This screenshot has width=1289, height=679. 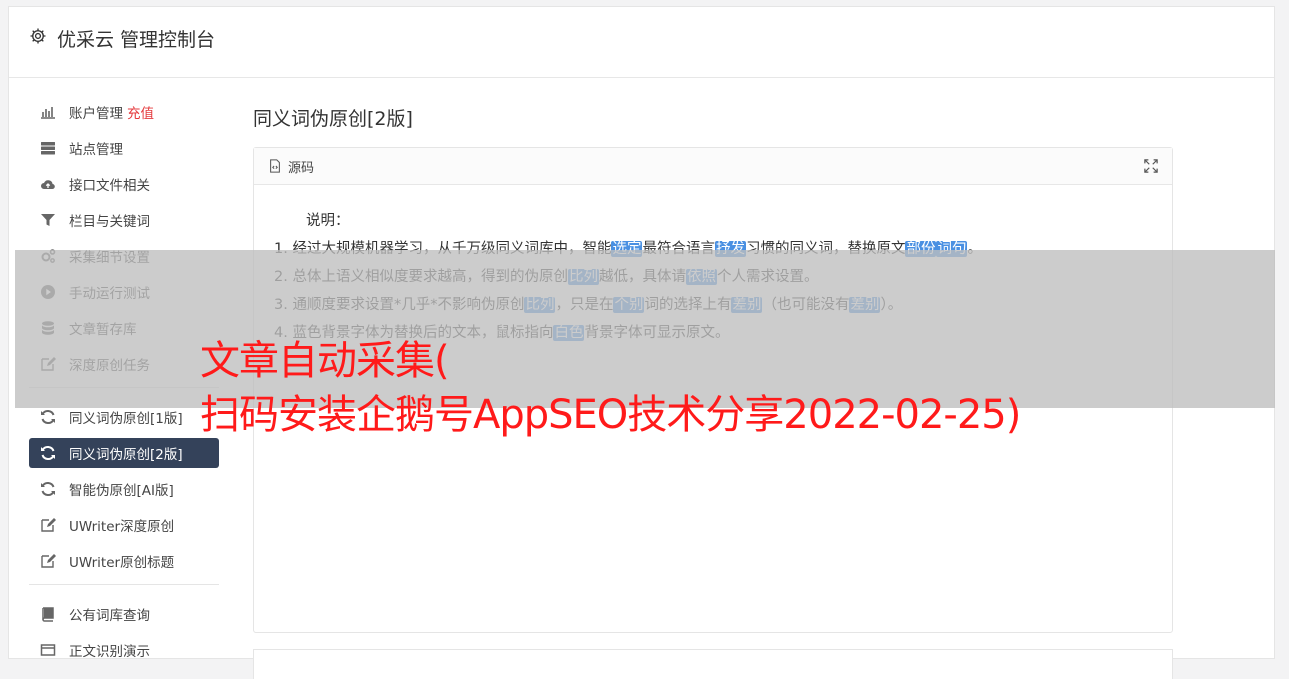 I want to click on sidebar-item: 公有词库查询, so click(x=124, y=614).